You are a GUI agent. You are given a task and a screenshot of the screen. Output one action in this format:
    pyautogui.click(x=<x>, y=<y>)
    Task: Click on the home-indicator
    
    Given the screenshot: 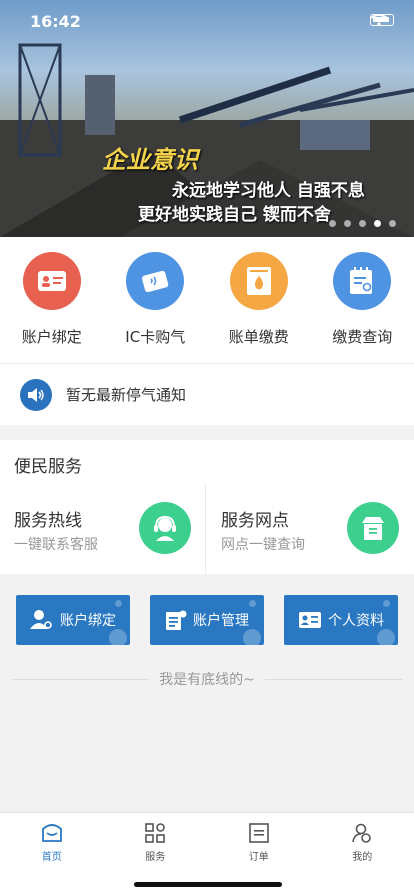 What is the action you would take?
    pyautogui.click(x=208, y=884)
    